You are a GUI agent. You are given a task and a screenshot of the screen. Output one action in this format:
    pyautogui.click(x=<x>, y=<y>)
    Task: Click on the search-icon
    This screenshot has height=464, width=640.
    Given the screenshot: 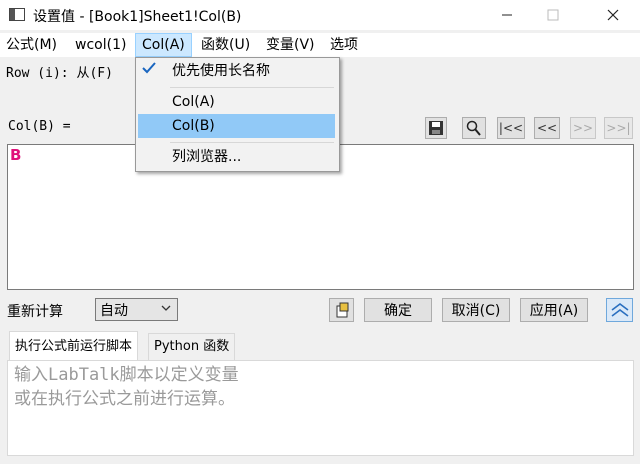 What is the action you would take?
    pyautogui.click(x=473, y=128)
    